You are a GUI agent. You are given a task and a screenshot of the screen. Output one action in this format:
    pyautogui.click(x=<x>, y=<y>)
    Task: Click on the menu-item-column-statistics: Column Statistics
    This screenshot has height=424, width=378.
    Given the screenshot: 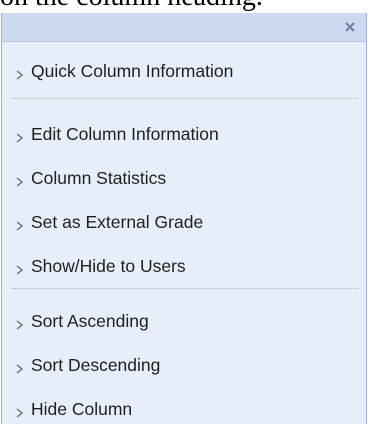 What is the action you would take?
    pyautogui.click(x=90, y=178)
    